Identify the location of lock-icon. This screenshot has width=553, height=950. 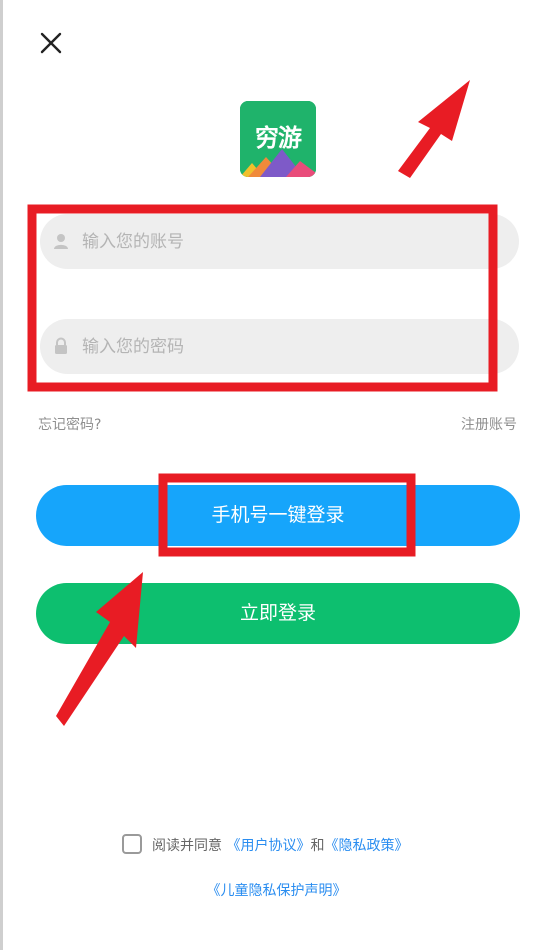
(61, 345).